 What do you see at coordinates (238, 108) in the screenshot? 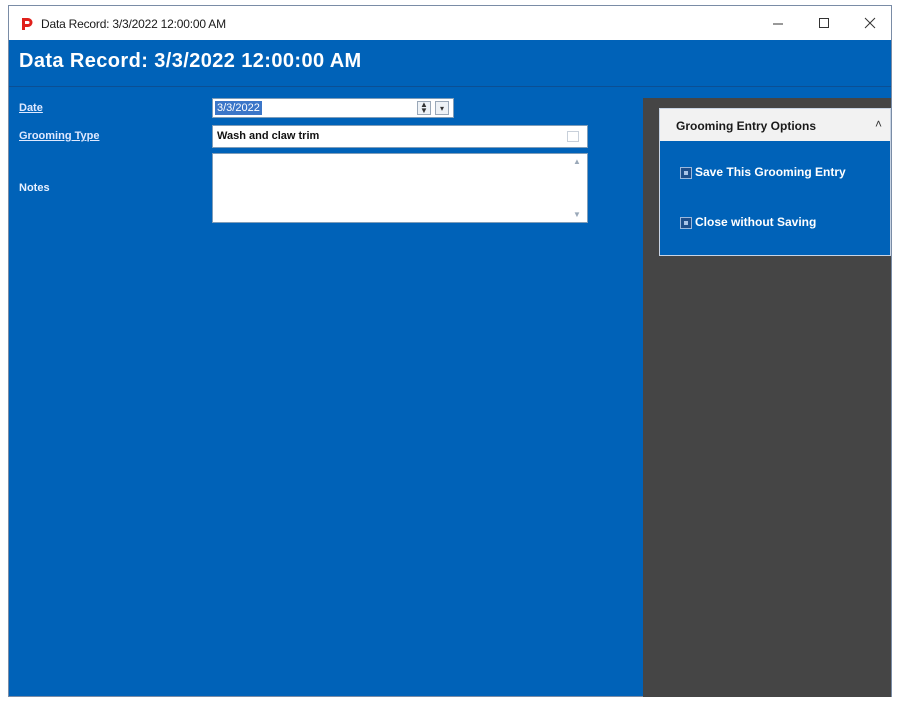
I see `date-value: 3/3/2022` at bounding box center [238, 108].